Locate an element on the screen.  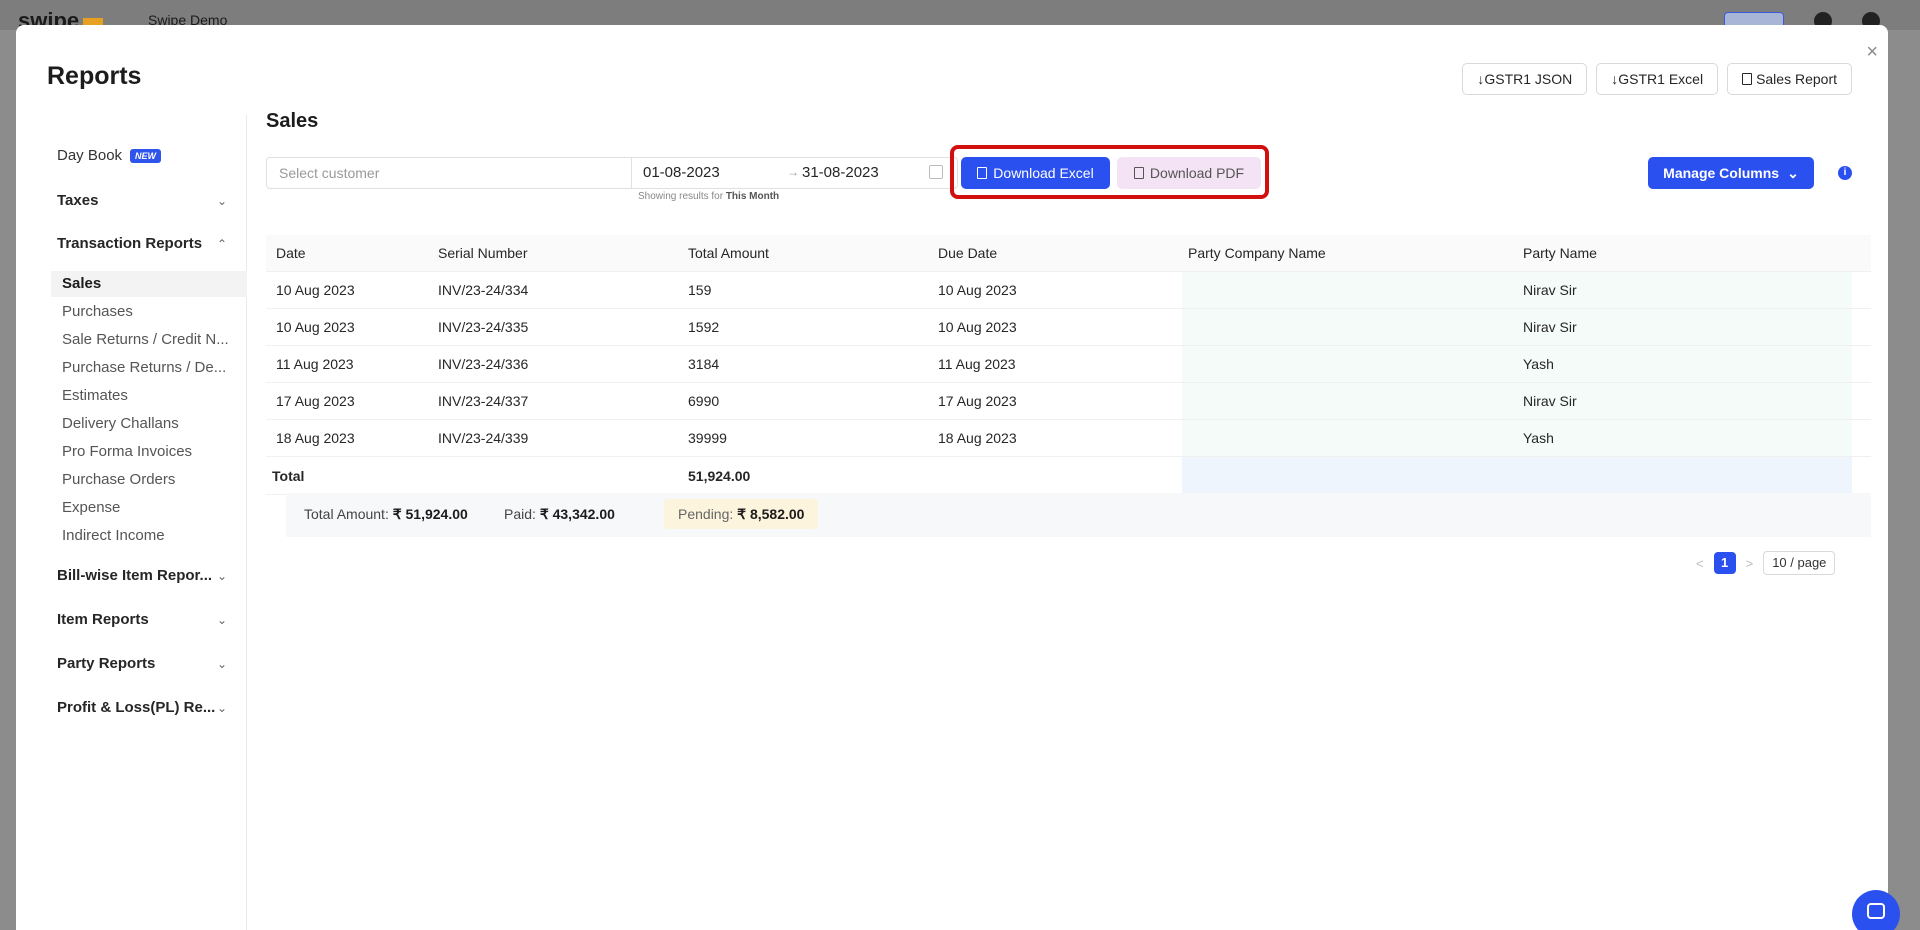
showing-results-note: Showing results for This Month is located at coordinates (709, 196).